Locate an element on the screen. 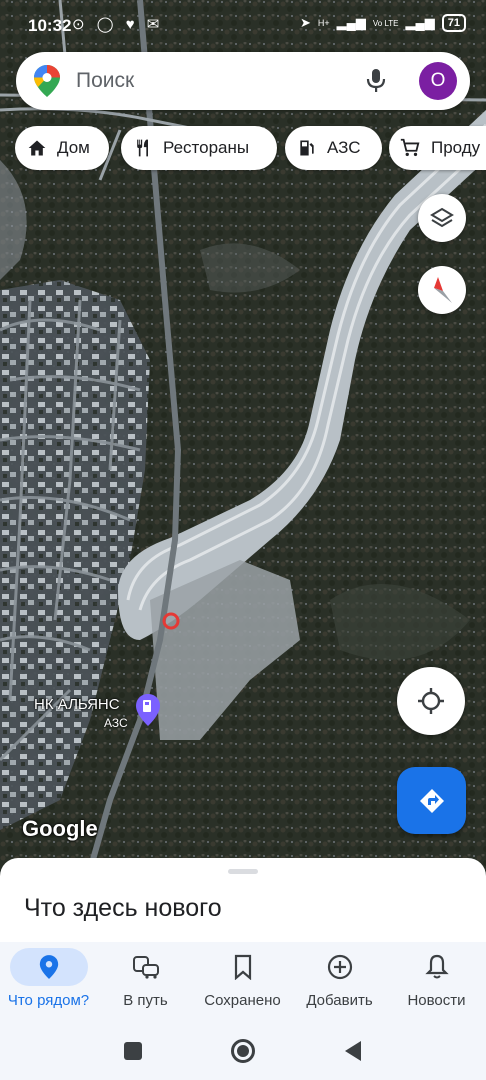  nav-label: Новости is located at coordinates (436, 1000).